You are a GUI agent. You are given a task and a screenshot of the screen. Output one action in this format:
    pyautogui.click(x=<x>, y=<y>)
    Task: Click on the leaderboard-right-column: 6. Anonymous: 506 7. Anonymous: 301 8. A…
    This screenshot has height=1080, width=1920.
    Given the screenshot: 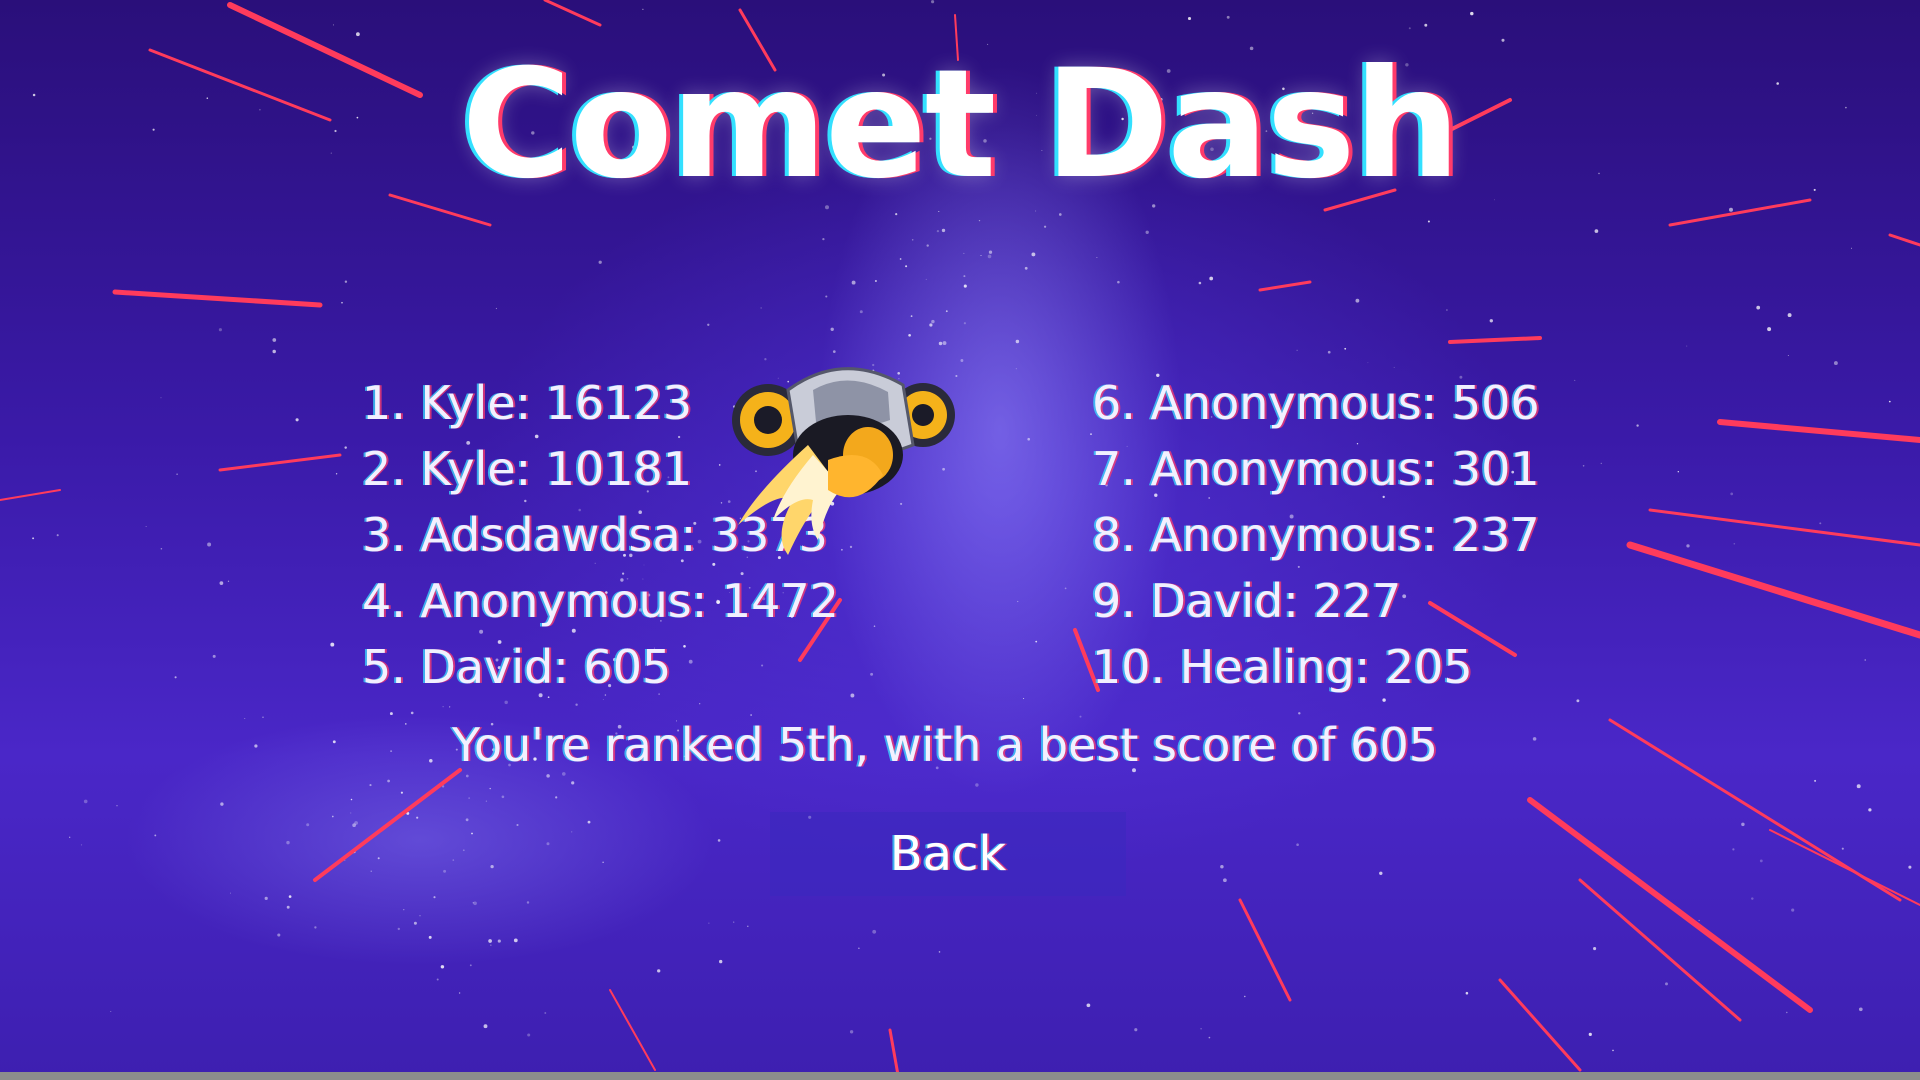 What is the action you would take?
    pyautogui.click(x=1316, y=535)
    